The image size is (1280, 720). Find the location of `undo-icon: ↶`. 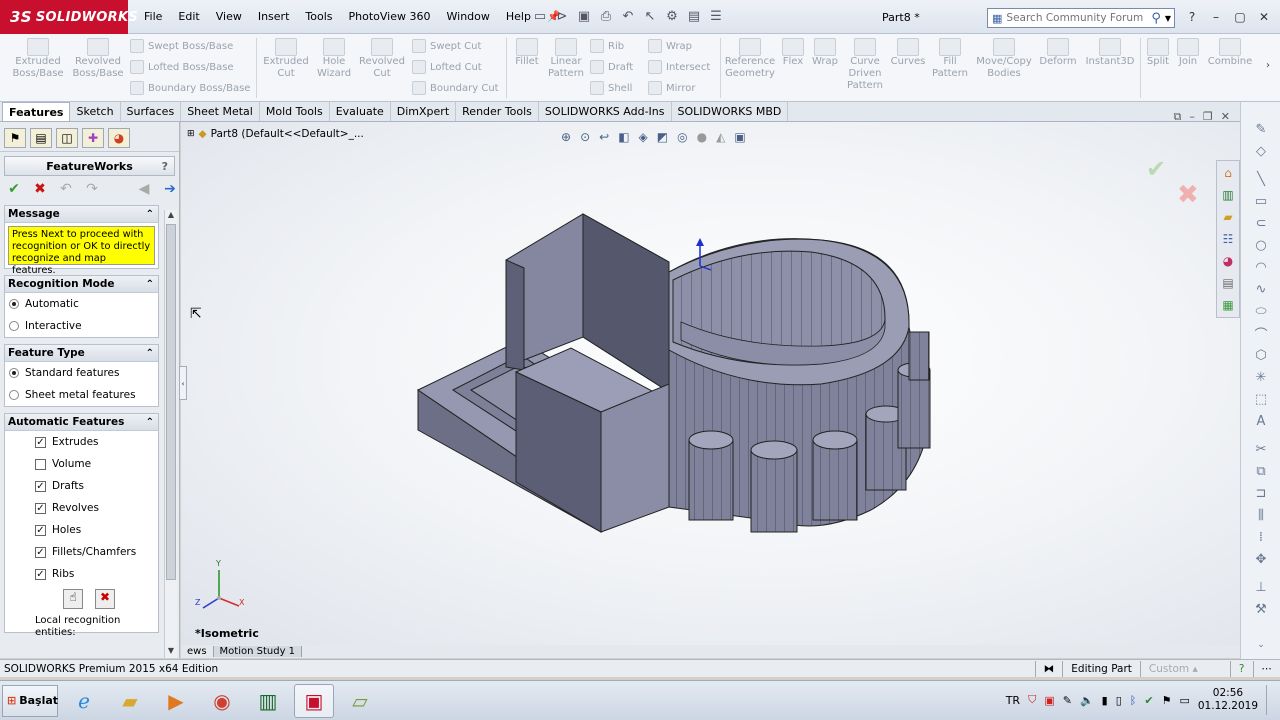

undo-icon: ↶ is located at coordinates (66, 189).